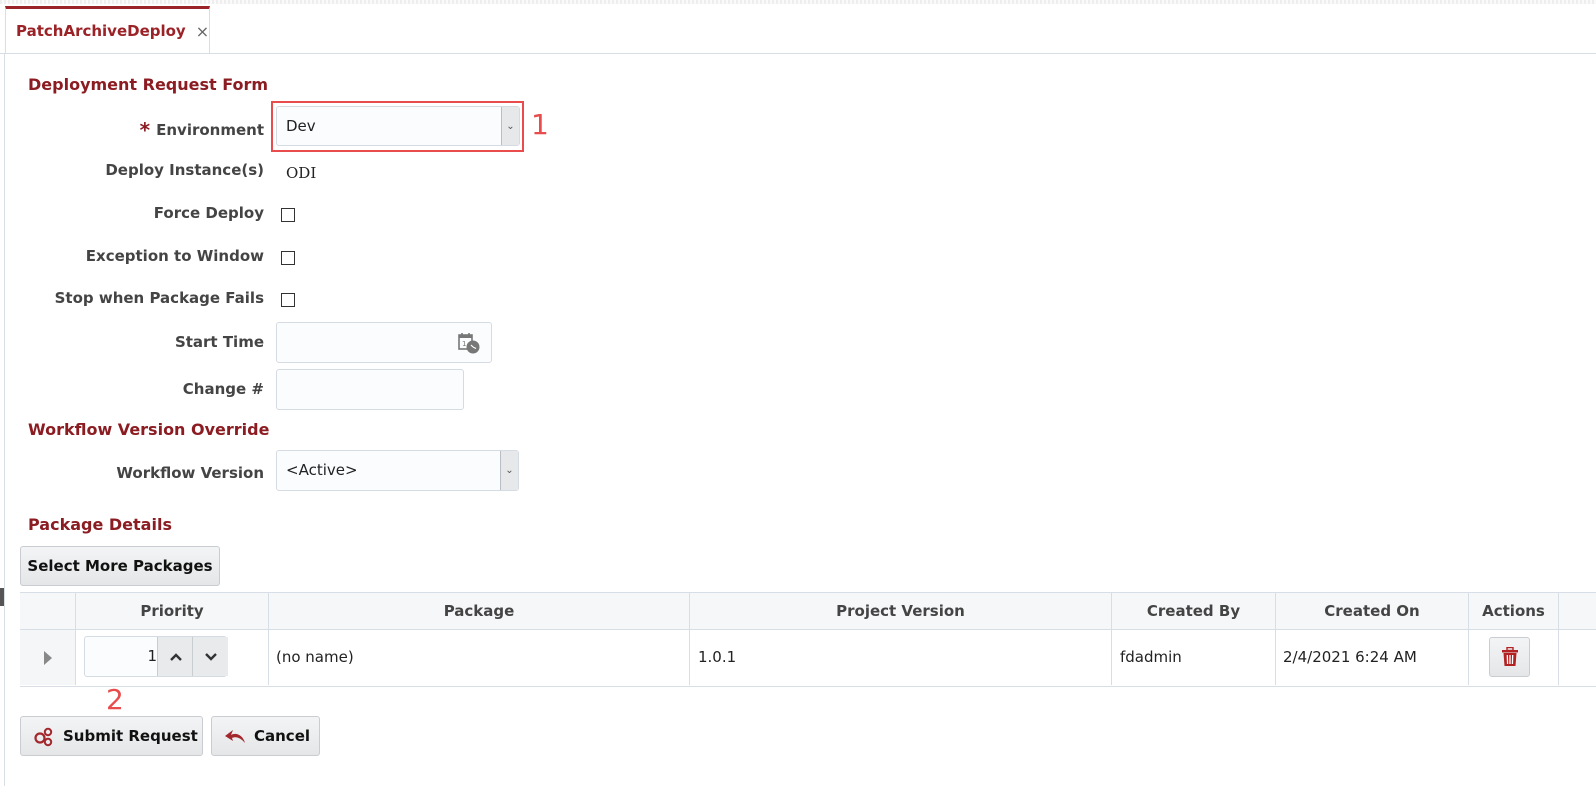  I want to click on decrement-button, so click(210, 656).